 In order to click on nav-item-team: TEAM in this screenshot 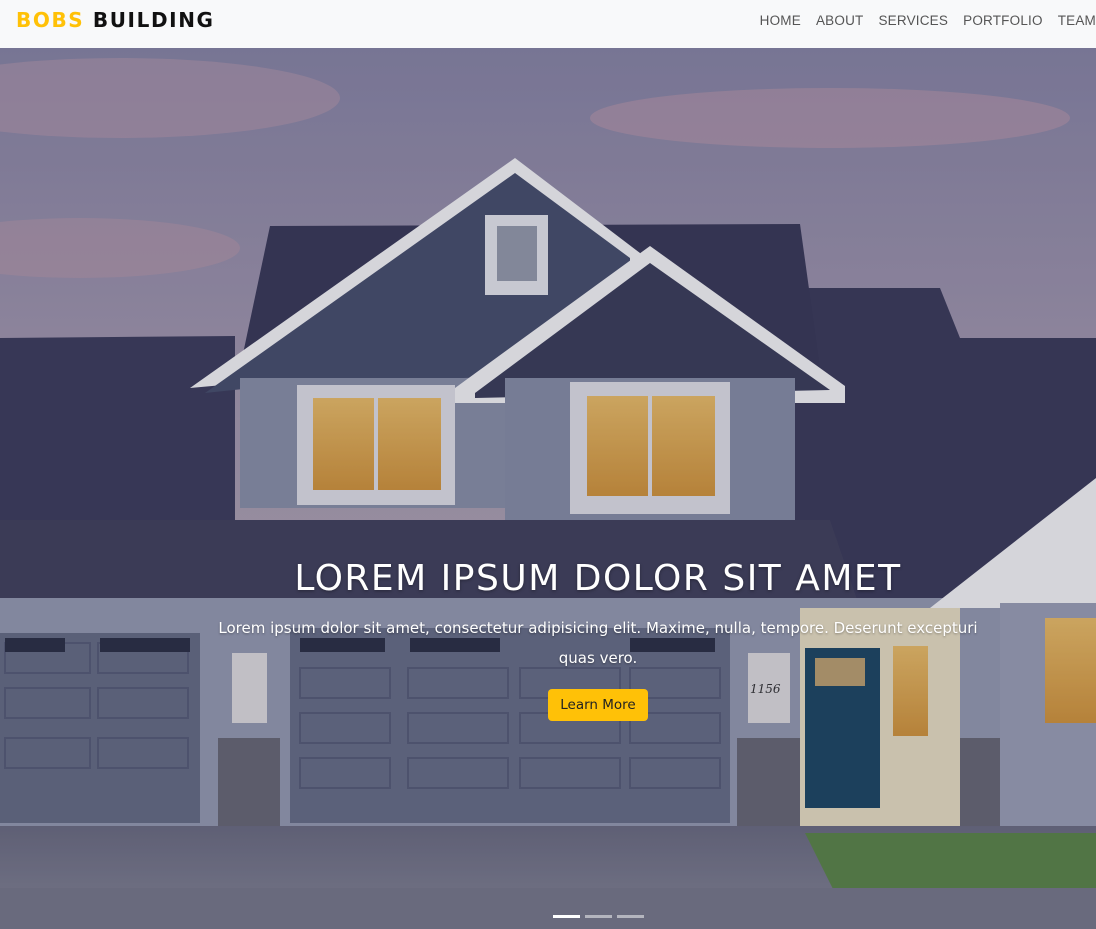, I will do `click(1077, 20)`.